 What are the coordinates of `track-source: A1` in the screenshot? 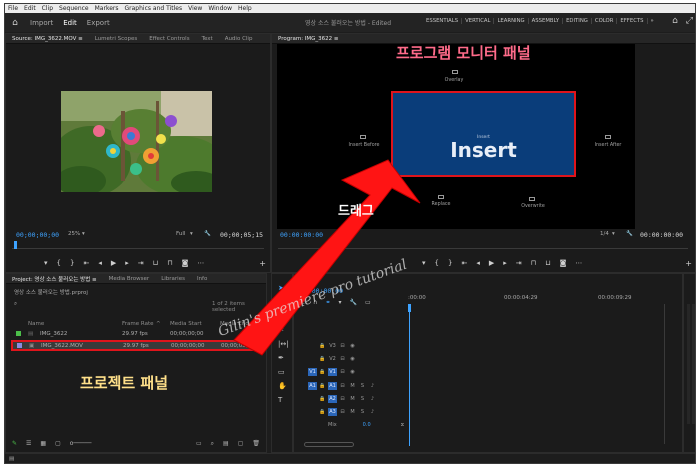 It's located at (312, 385).